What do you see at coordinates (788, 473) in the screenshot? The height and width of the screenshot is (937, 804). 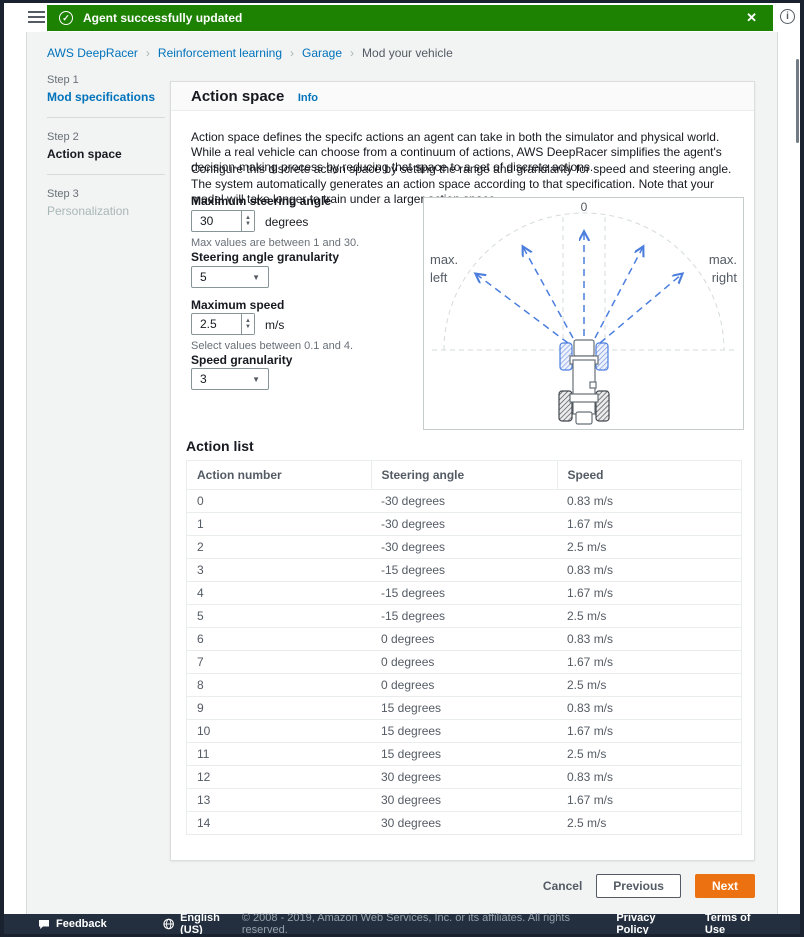 I see `collapsed-help-panel` at bounding box center [788, 473].